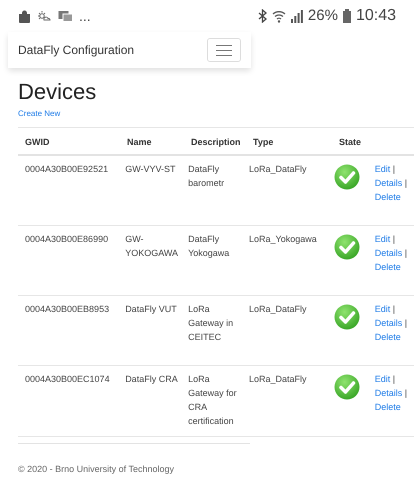 The width and height of the screenshot is (414, 490). I want to click on sun-cloud-icon, so click(44, 16).